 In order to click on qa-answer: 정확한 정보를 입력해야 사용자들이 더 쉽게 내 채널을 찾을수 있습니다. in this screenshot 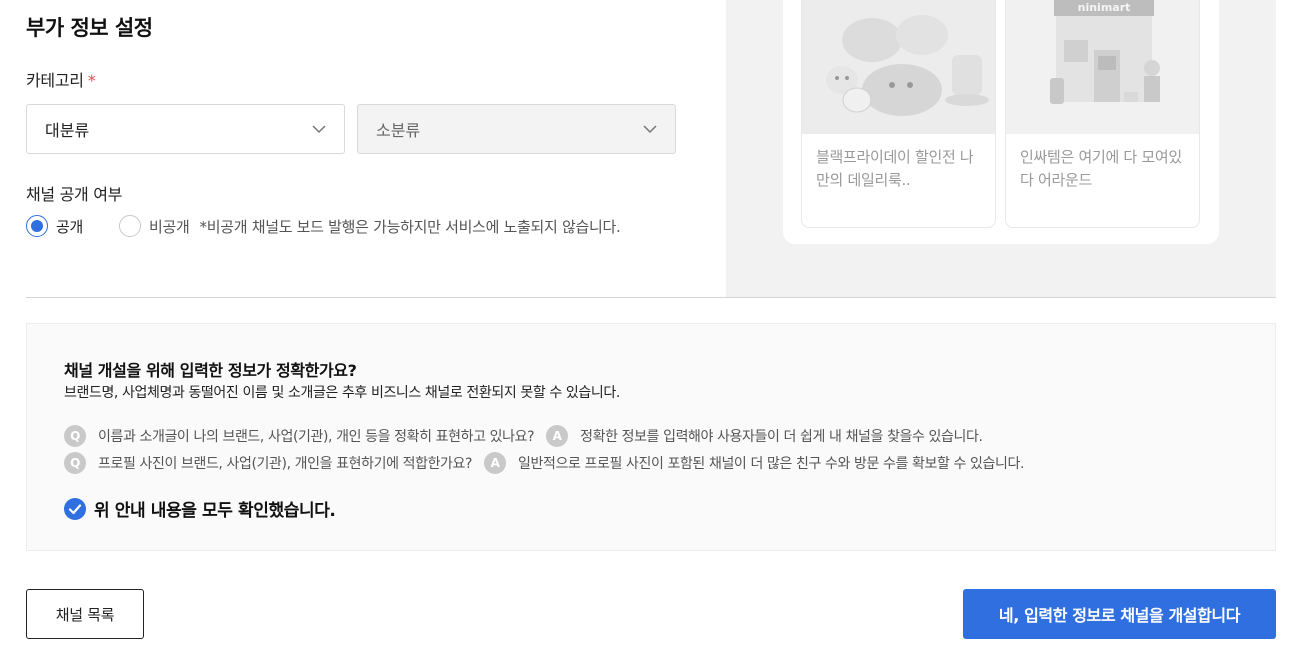, I will do `click(781, 437)`.